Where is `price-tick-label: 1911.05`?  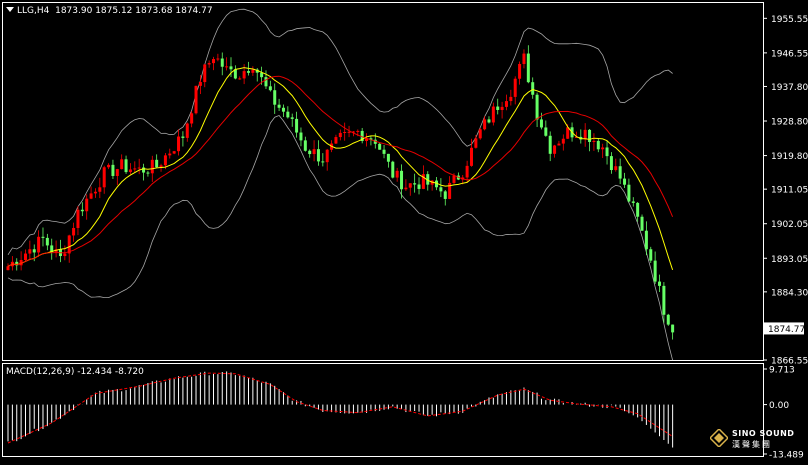 price-tick-label: 1911.05 is located at coordinates (789, 191).